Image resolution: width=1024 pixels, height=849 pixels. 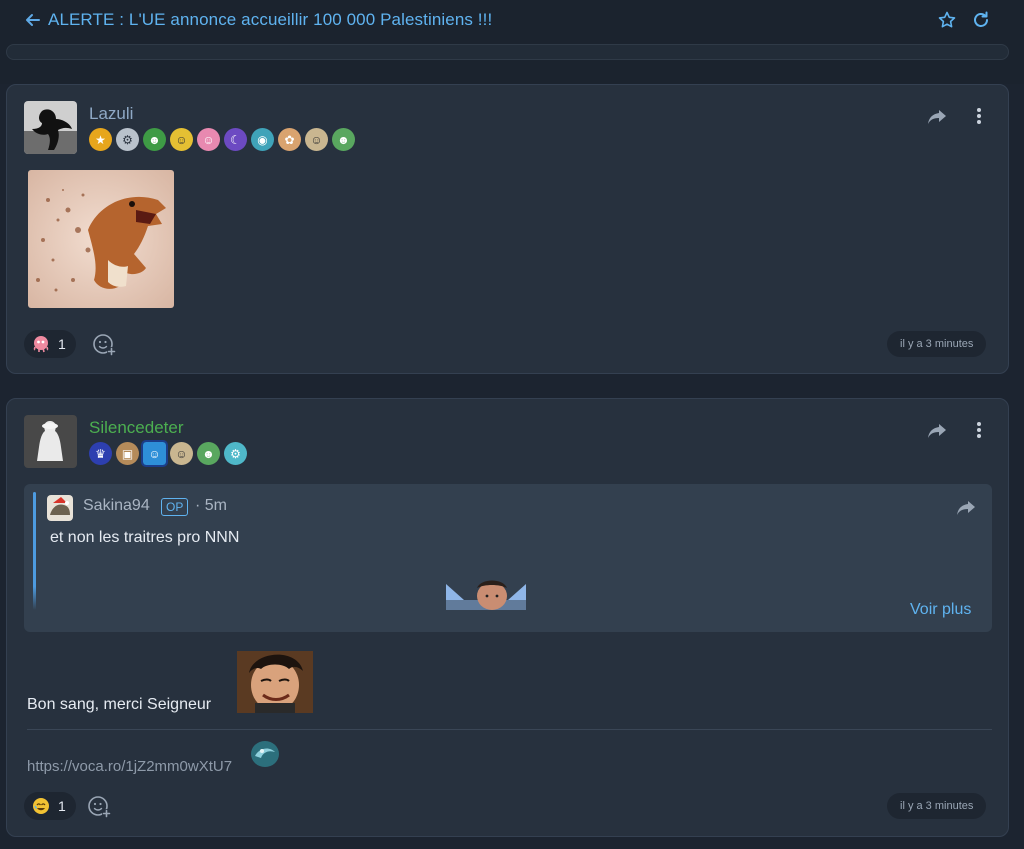 I want to click on robot-badge-icon: ⚙, so click(x=127, y=139).